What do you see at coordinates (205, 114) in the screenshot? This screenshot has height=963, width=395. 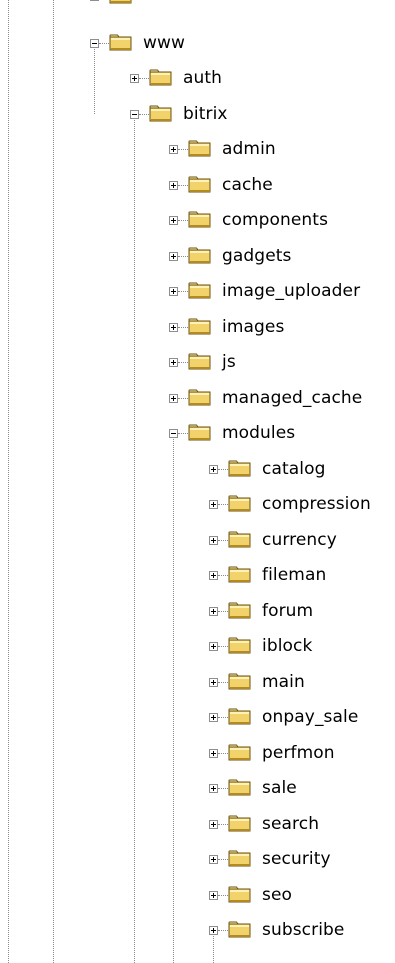 I see `tree-node-label: bitrix` at bounding box center [205, 114].